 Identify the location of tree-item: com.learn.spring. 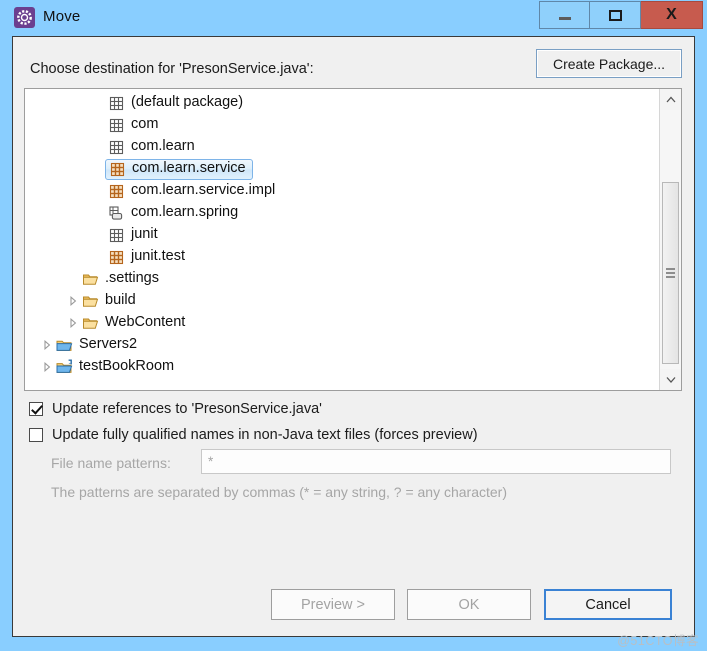
(342, 213).